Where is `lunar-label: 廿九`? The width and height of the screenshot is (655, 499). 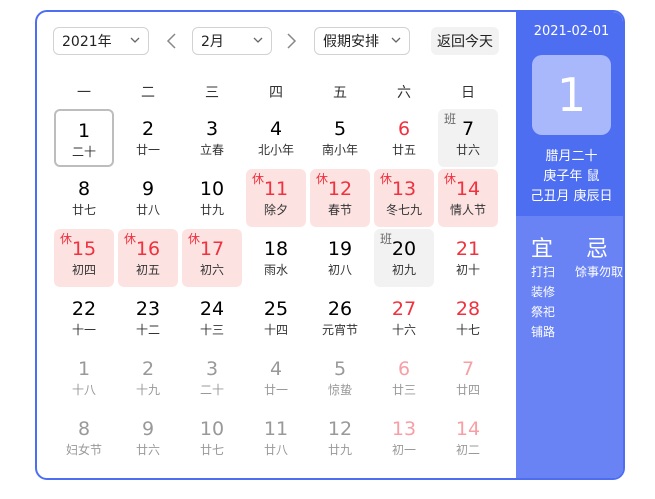 lunar-label: 廿九 is located at coordinates (211, 210).